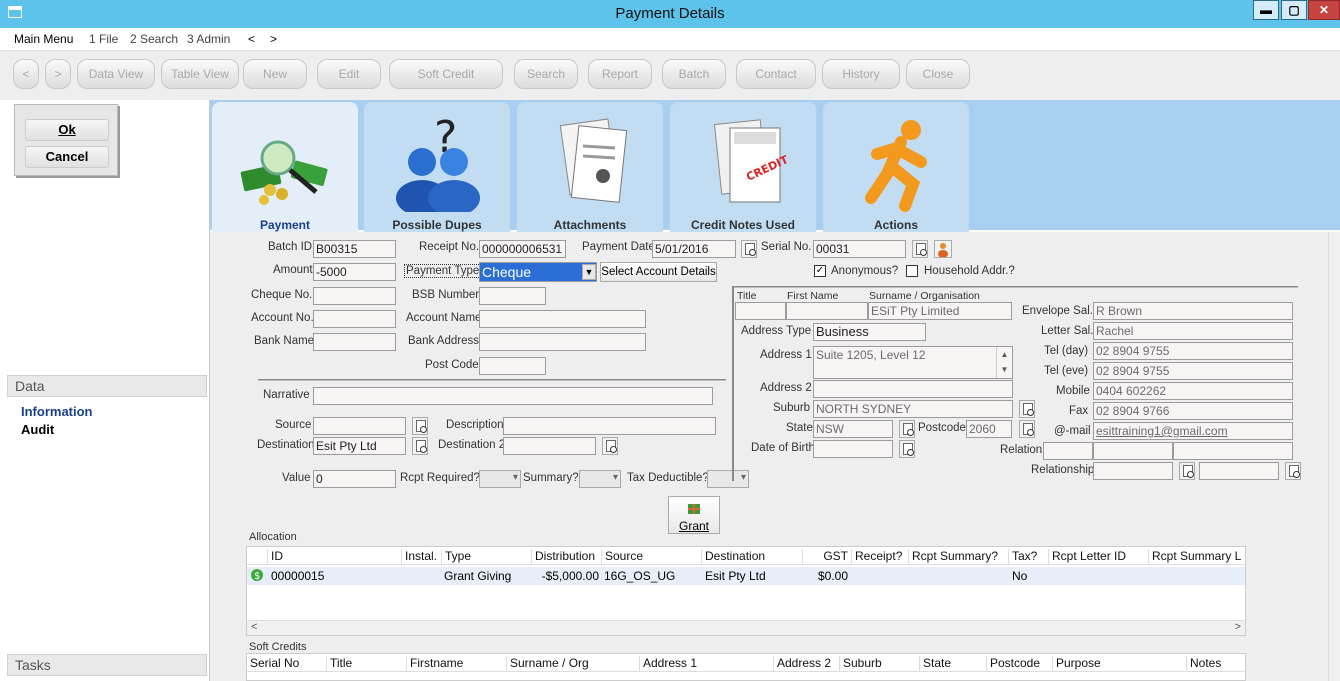  What do you see at coordinates (67, 130) in the screenshot?
I see `ok-button: Ok` at bounding box center [67, 130].